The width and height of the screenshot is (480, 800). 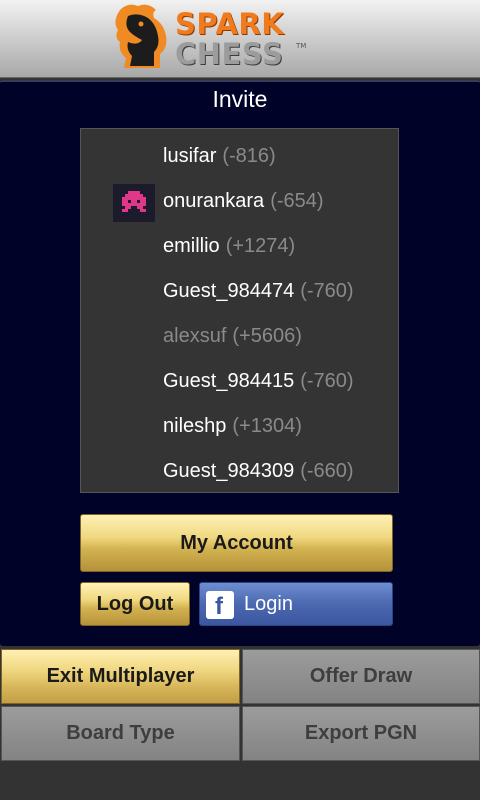 What do you see at coordinates (301, 46) in the screenshot?
I see `trademark: TM` at bounding box center [301, 46].